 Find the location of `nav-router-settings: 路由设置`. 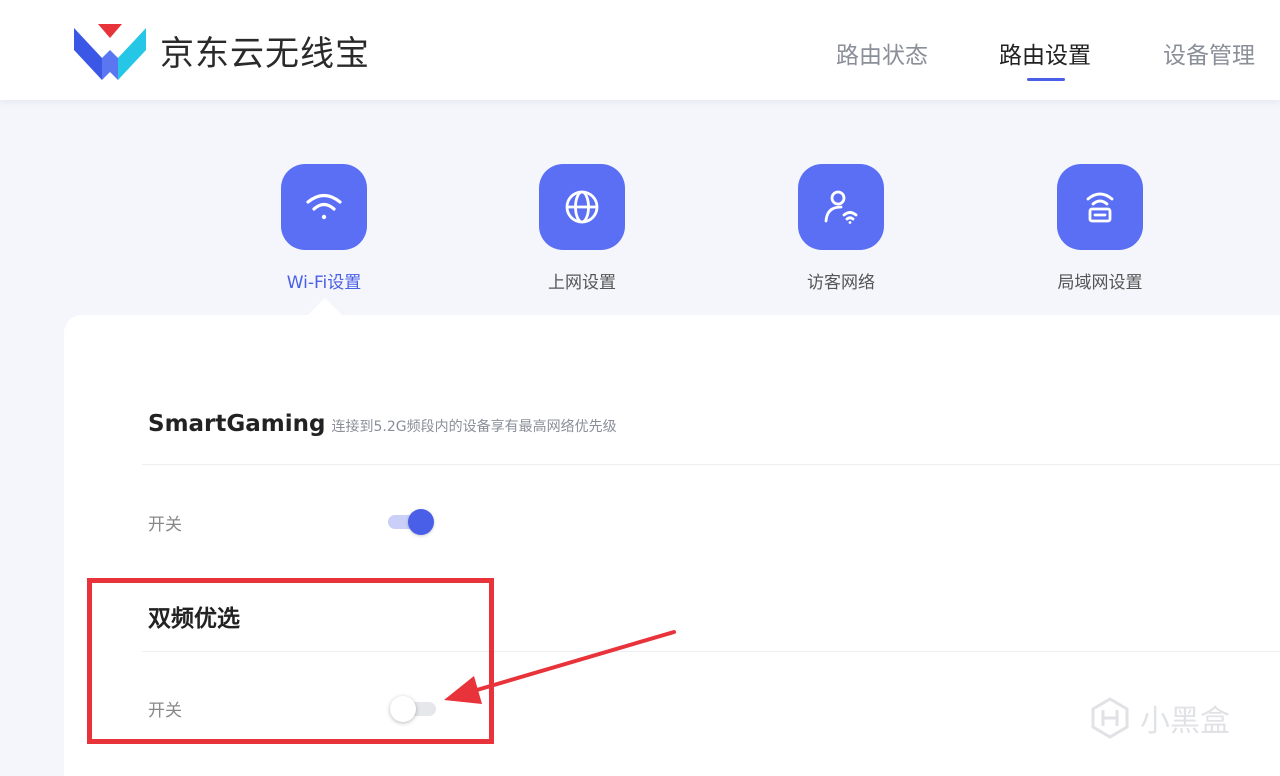

nav-router-settings: 路由设置 is located at coordinates (1045, 53).